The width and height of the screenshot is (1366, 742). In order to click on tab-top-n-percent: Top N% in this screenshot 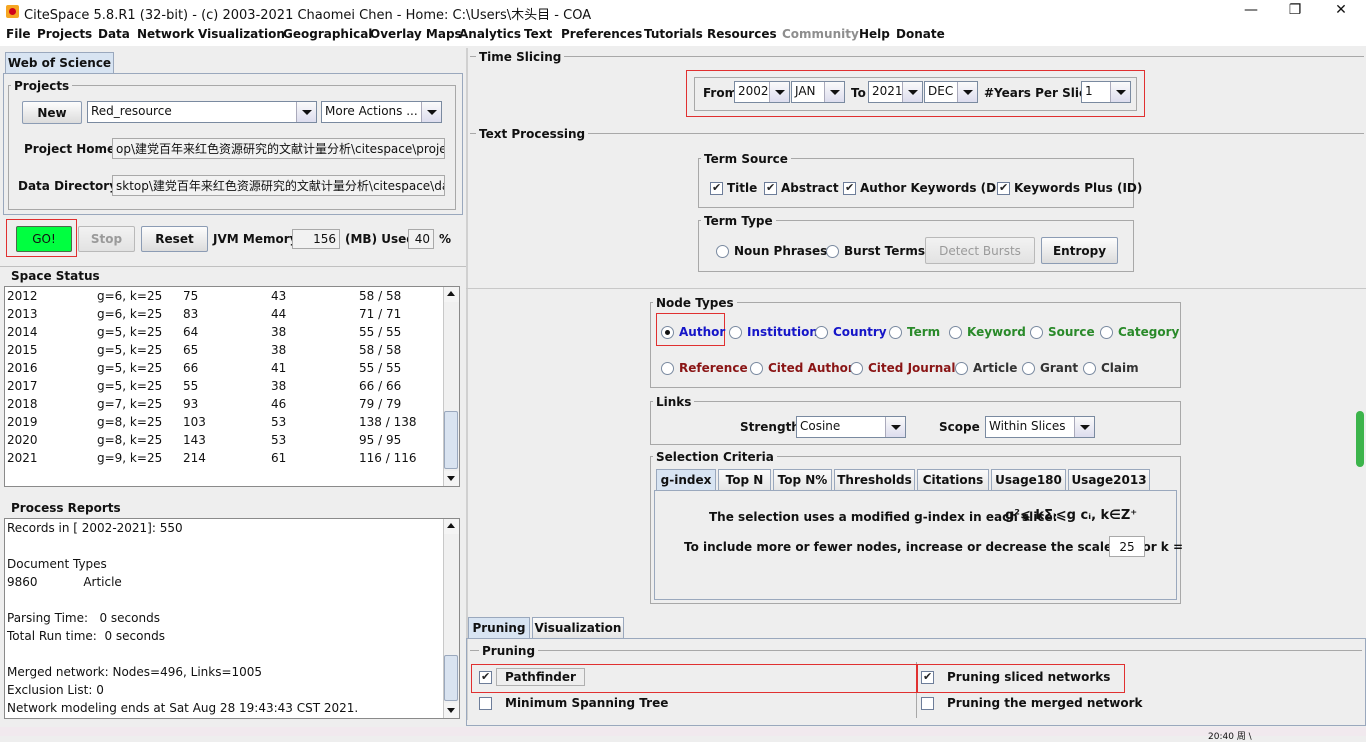, I will do `click(802, 480)`.